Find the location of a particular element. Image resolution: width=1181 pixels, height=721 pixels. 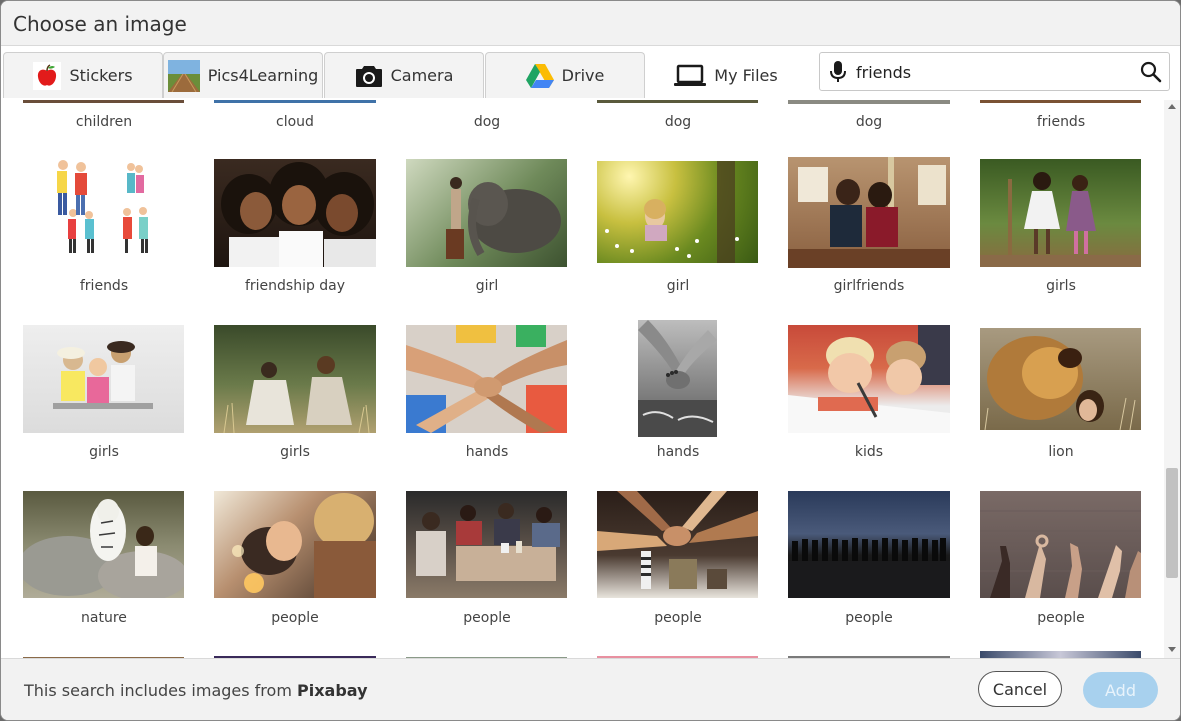

image-caption: cloud is located at coordinates (295, 122).